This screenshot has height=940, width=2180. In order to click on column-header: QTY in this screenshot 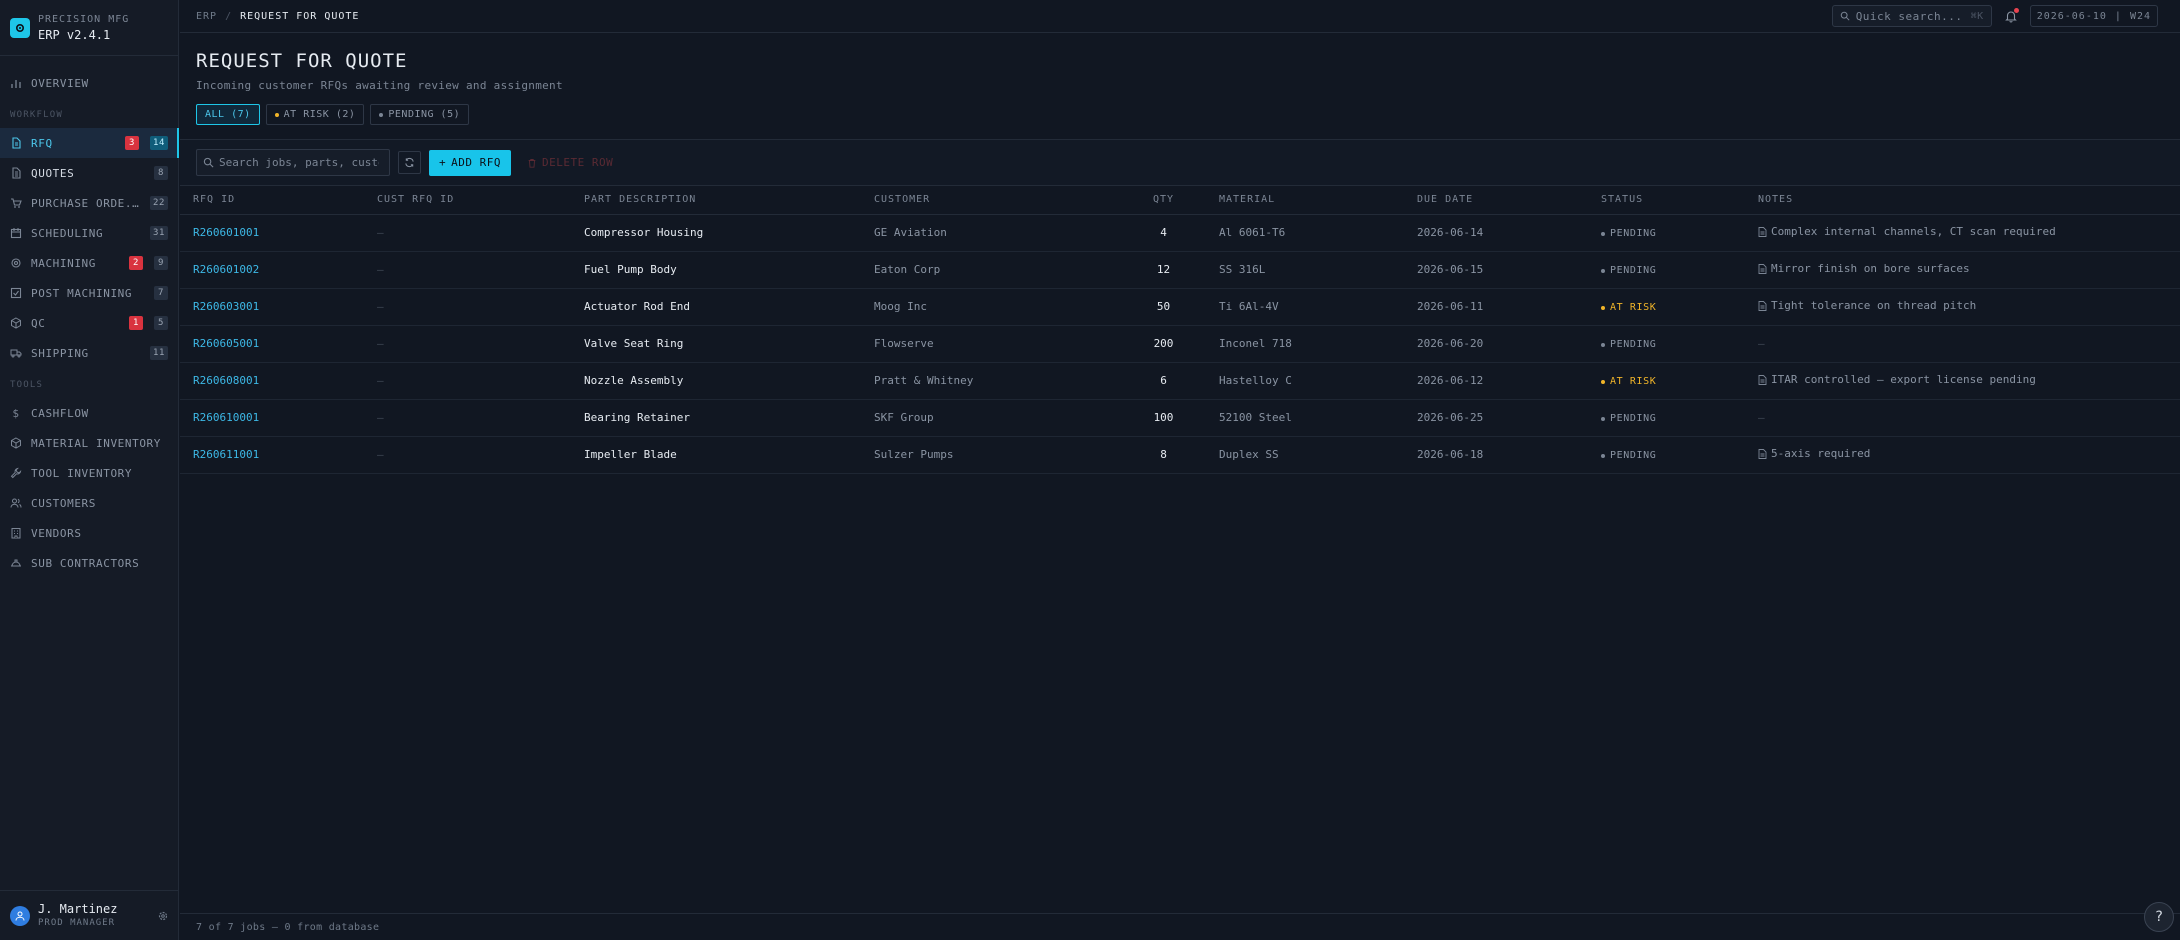, I will do `click(1163, 200)`.